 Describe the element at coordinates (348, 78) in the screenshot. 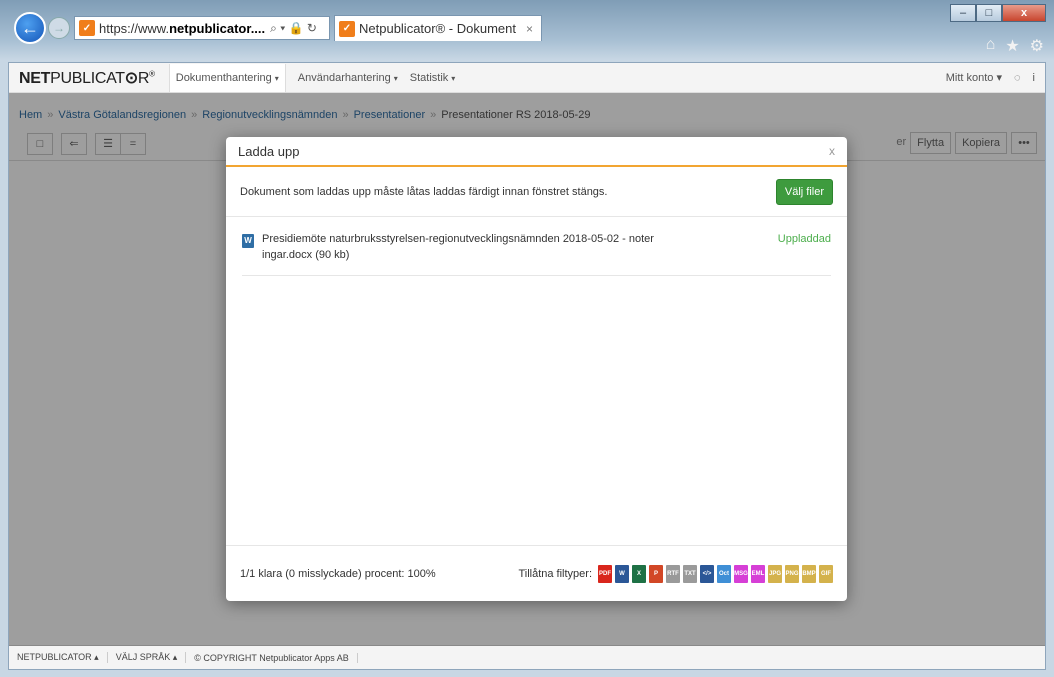

I see `menu-anvandarhantering: Användarhantering ▾` at that location.